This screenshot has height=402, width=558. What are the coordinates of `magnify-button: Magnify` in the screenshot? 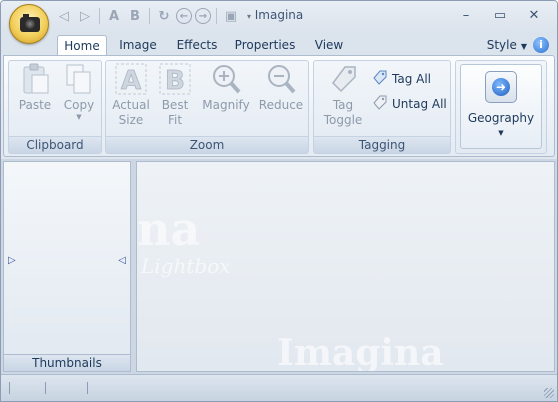 It's located at (226, 88).